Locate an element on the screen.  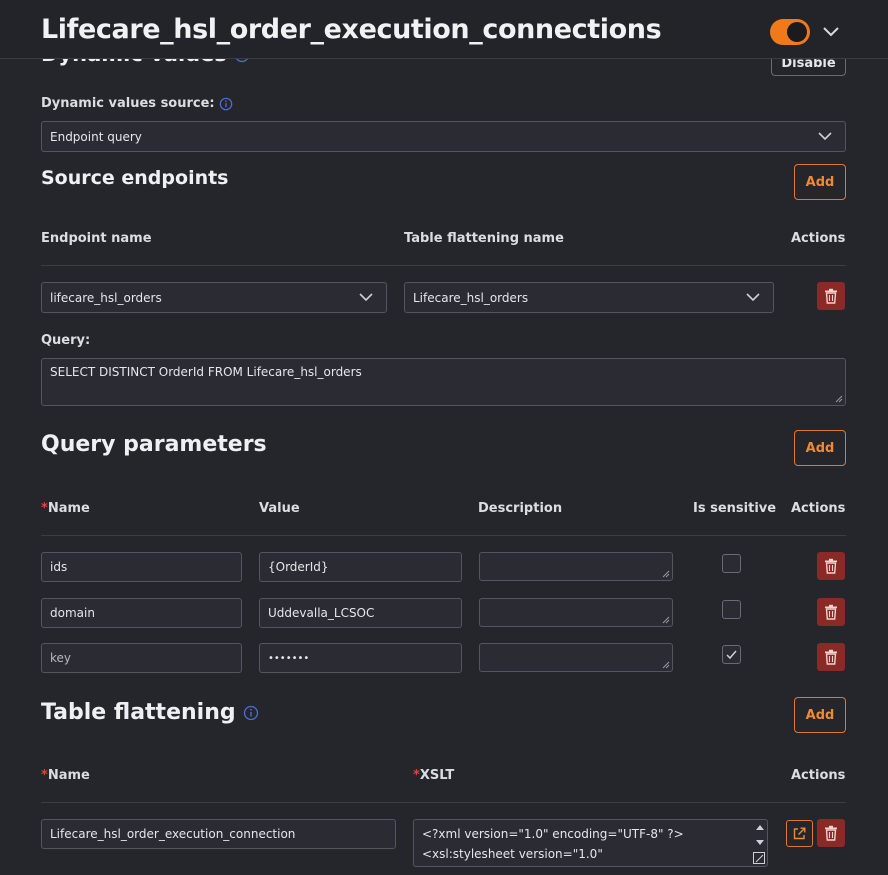
delete-endpoint-button is located at coordinates (831, 296).